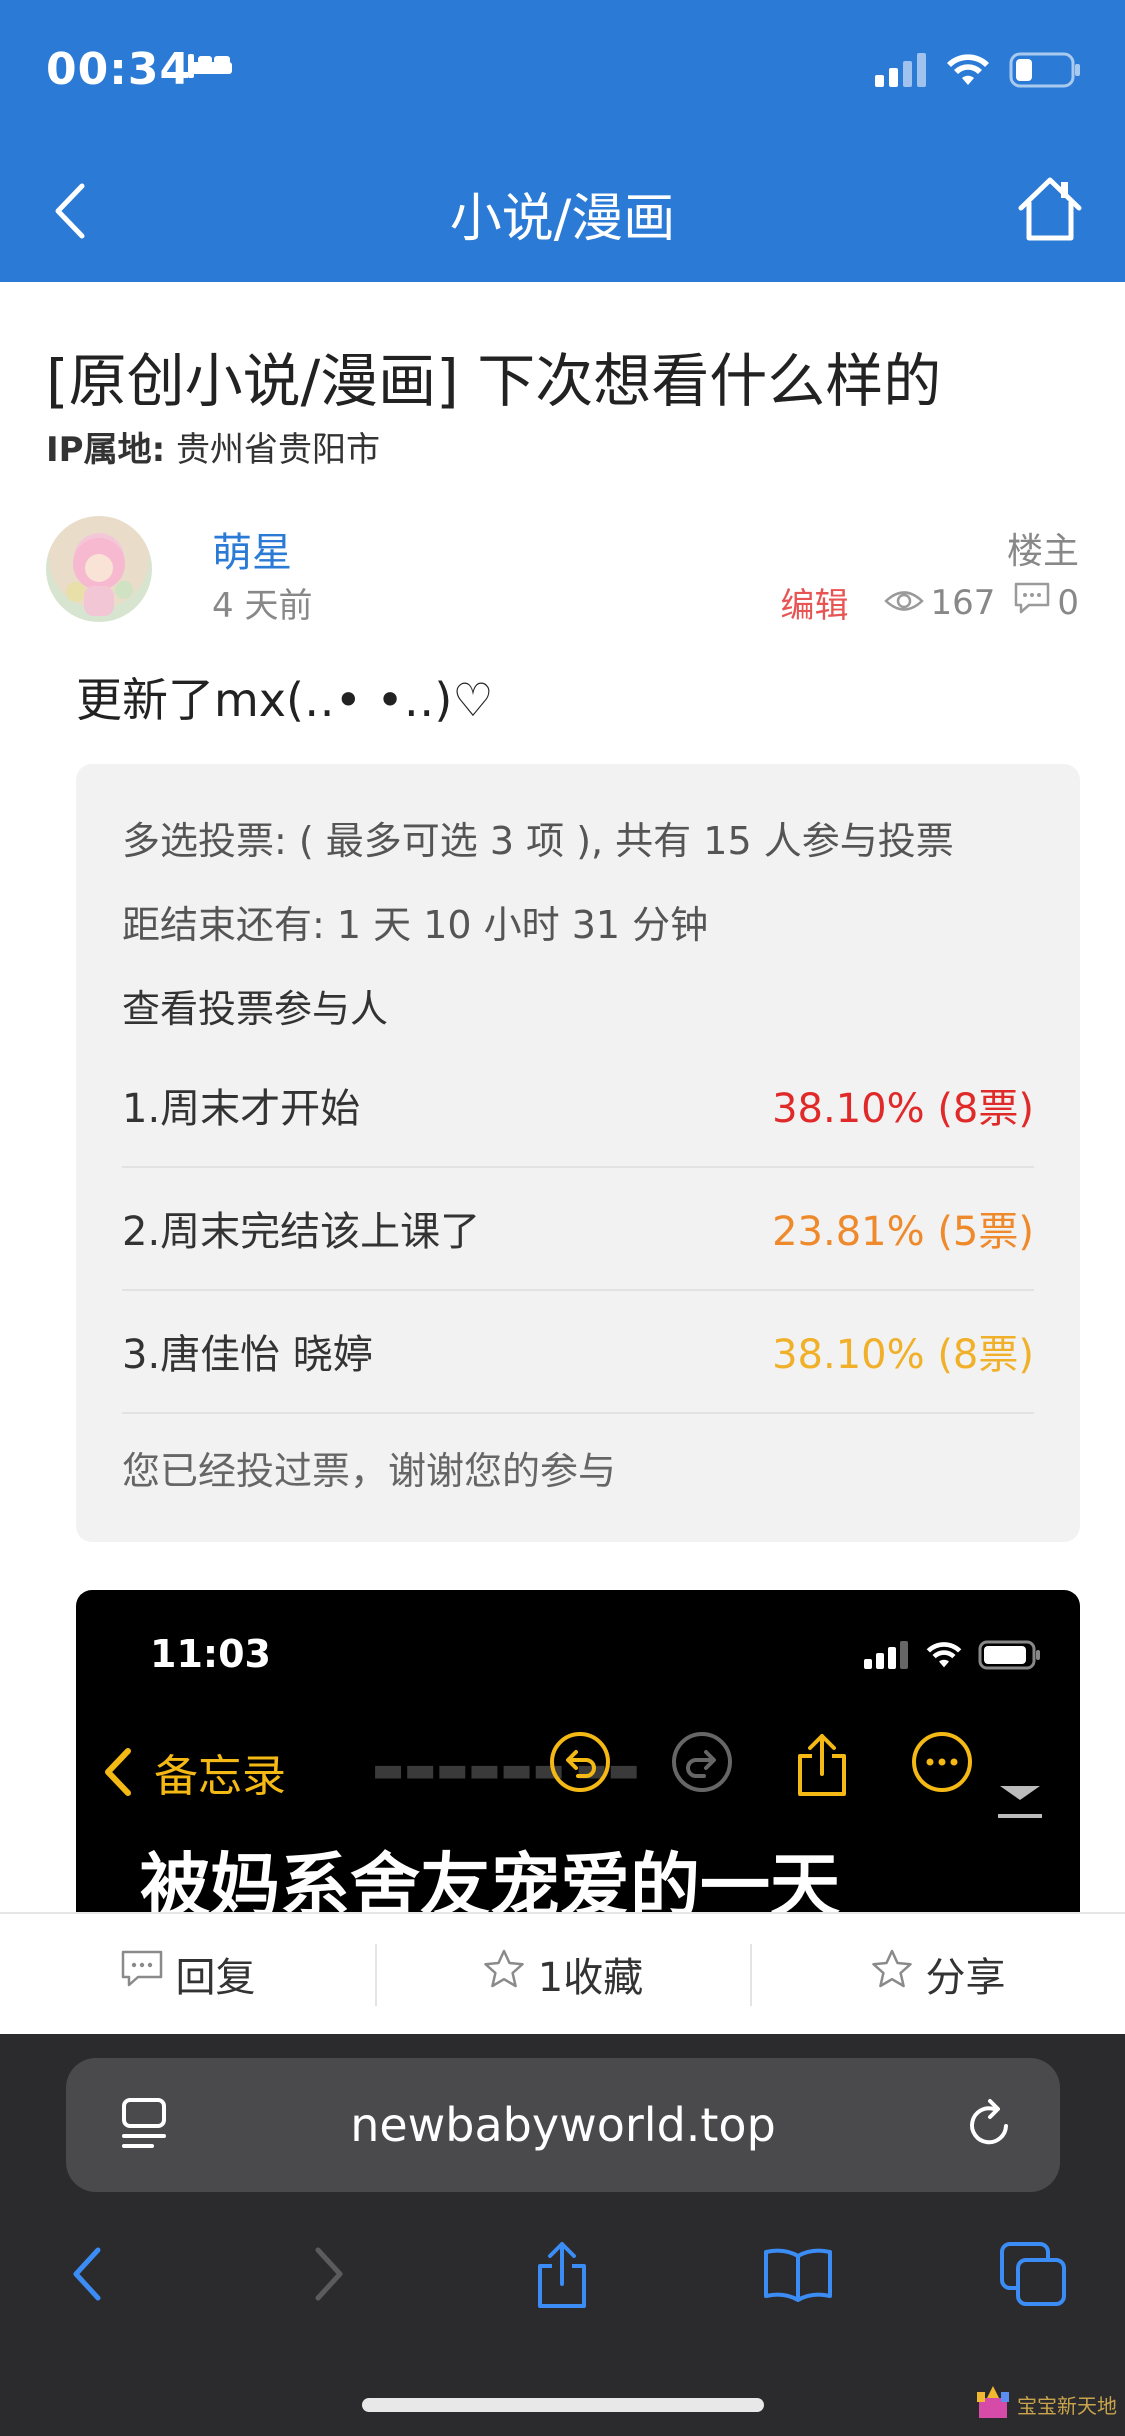 The image size is (1125, 2436). Describe the element at coordinates (562, 70) in the screenshot. I see `status-bar: 00:34` at that location.